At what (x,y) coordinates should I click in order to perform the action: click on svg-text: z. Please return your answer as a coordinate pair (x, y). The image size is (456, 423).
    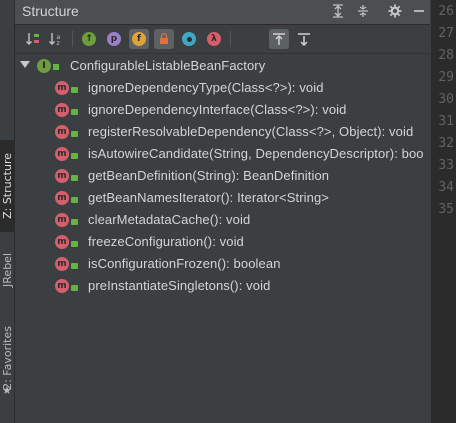
    Looking at the image, I should click on (58, 43).